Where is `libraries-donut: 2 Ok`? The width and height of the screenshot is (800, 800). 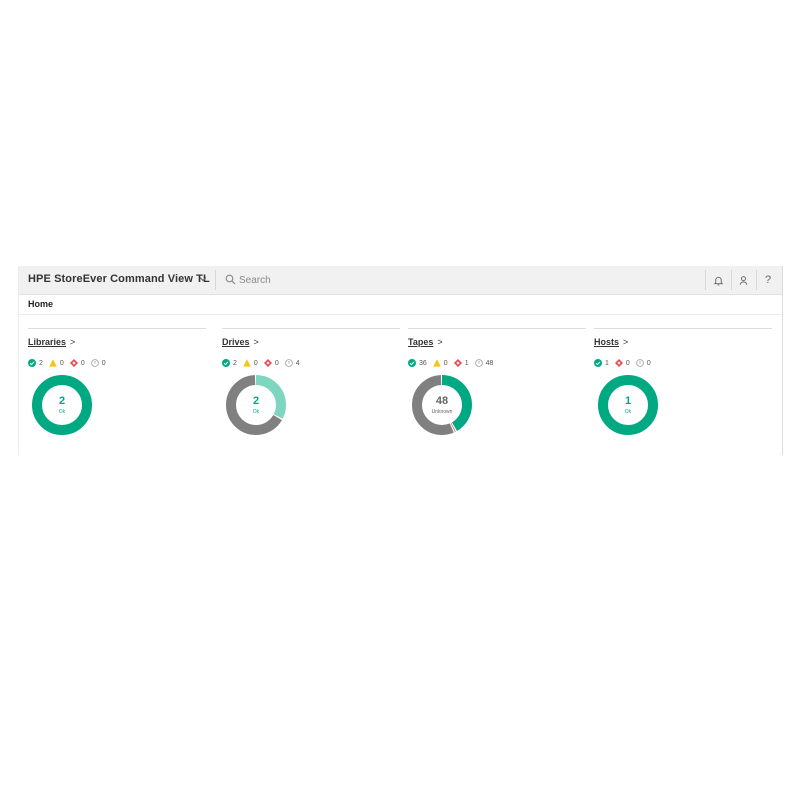 libraries-donut: 2 Ok is located at coordinates (62, 405).